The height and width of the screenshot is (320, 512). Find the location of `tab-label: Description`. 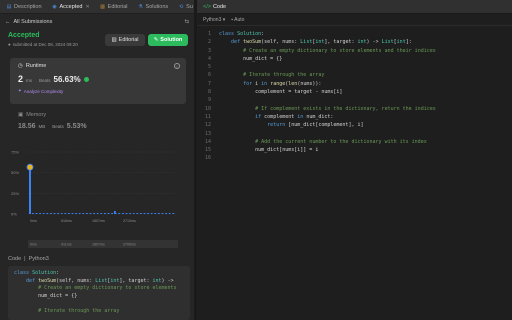

tab-label: Description is located at coordinates (28, 6).